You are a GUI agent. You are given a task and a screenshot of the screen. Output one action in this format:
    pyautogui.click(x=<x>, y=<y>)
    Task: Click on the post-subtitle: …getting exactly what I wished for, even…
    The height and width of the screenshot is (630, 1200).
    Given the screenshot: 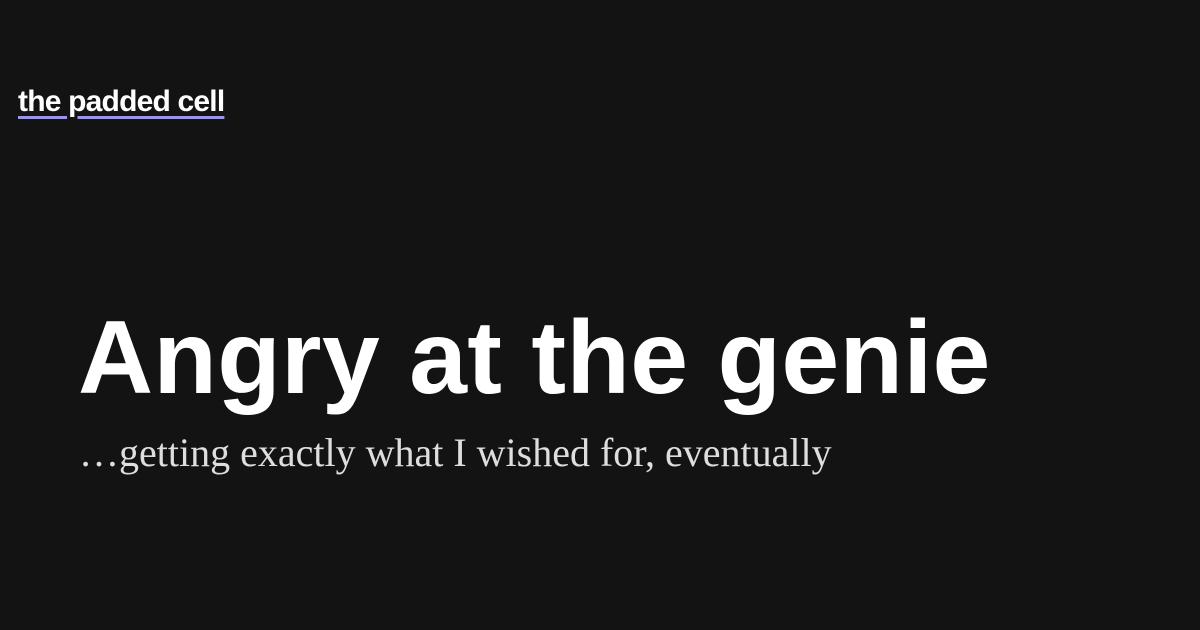 What is the action you would take?
    pyautogui.click(x=455, y=452)
    